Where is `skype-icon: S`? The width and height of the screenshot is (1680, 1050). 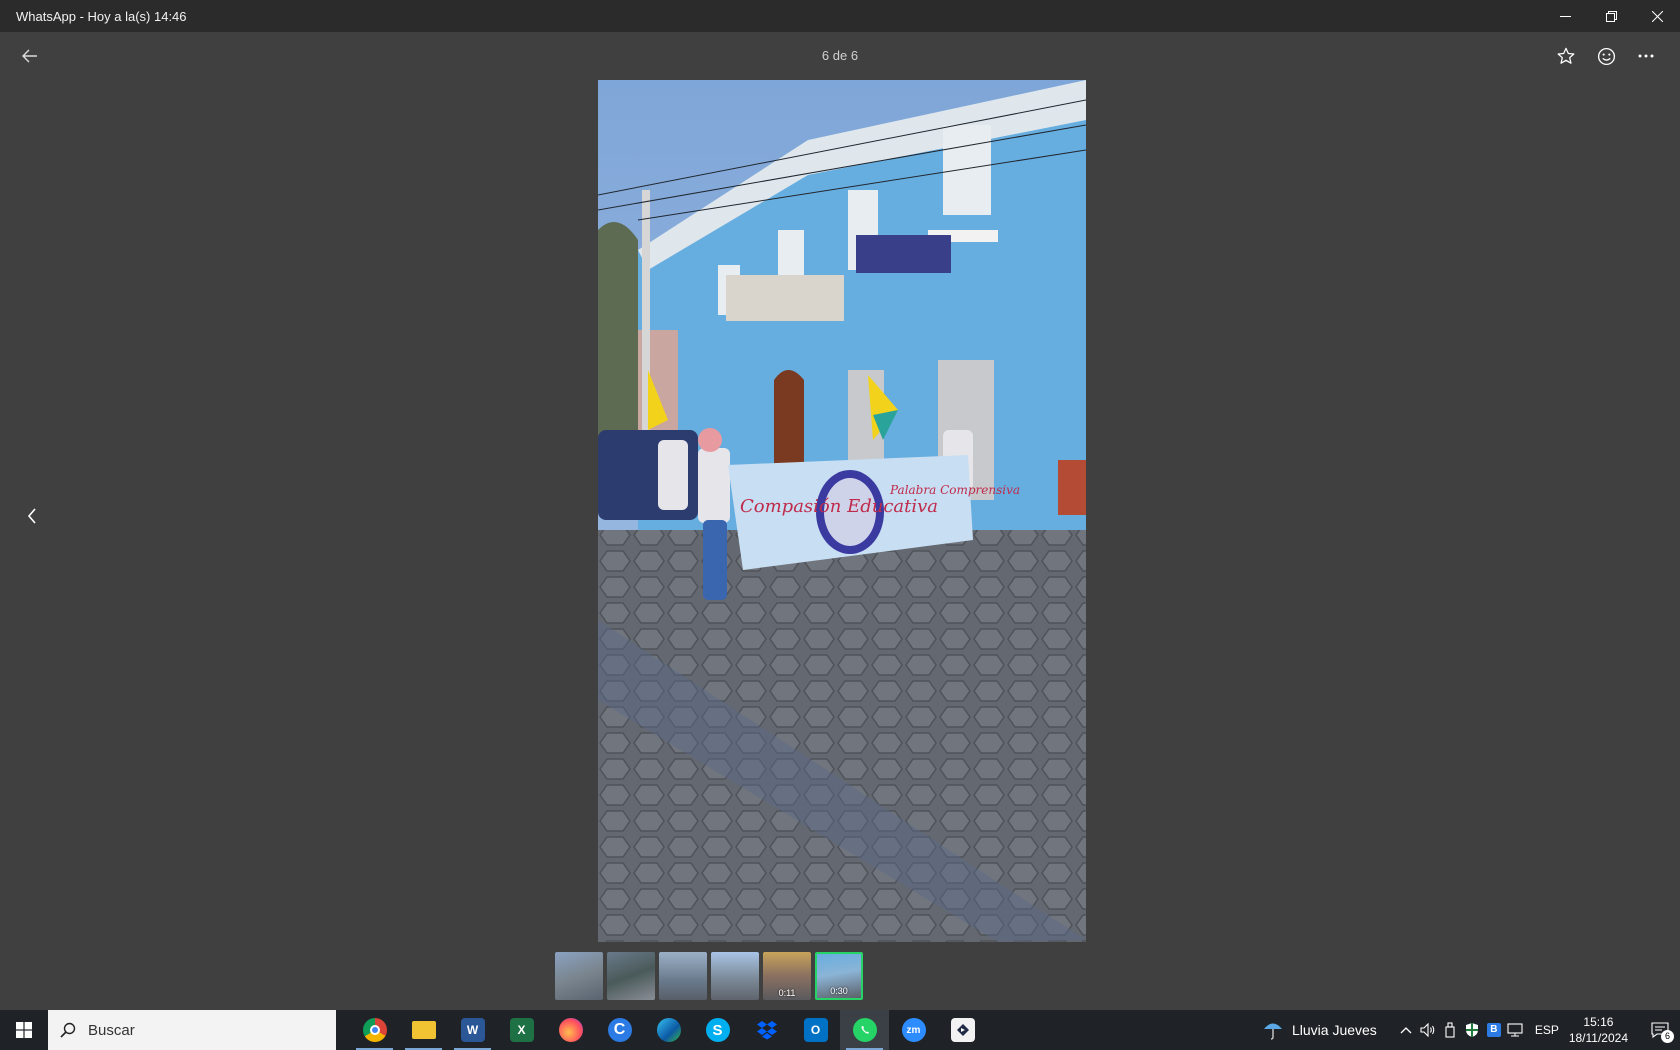
skype-icon: S is located at coordinates (717, 1030).